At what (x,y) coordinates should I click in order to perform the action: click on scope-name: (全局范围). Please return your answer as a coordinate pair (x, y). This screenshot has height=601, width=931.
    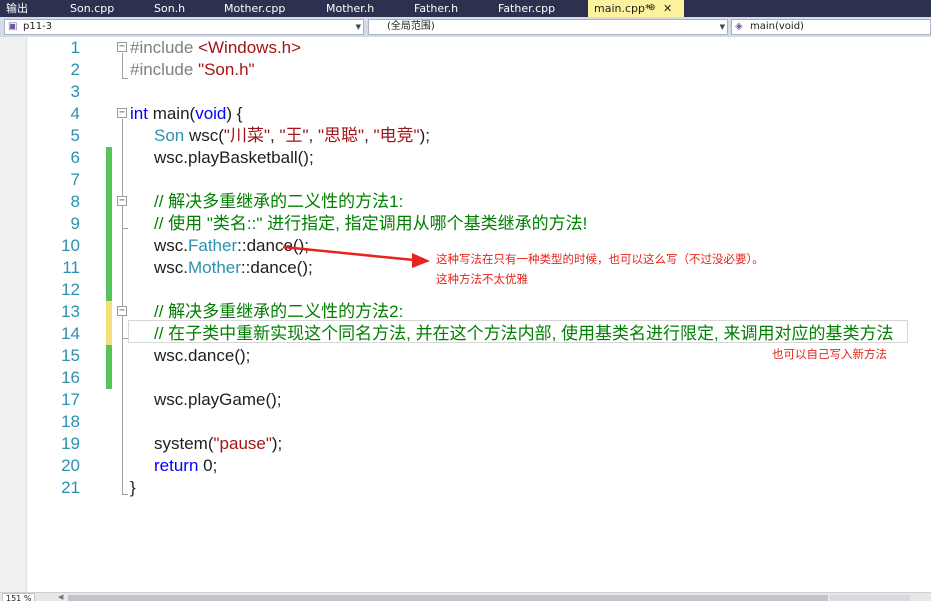
    Looking at the image, I should click on (411, 26).